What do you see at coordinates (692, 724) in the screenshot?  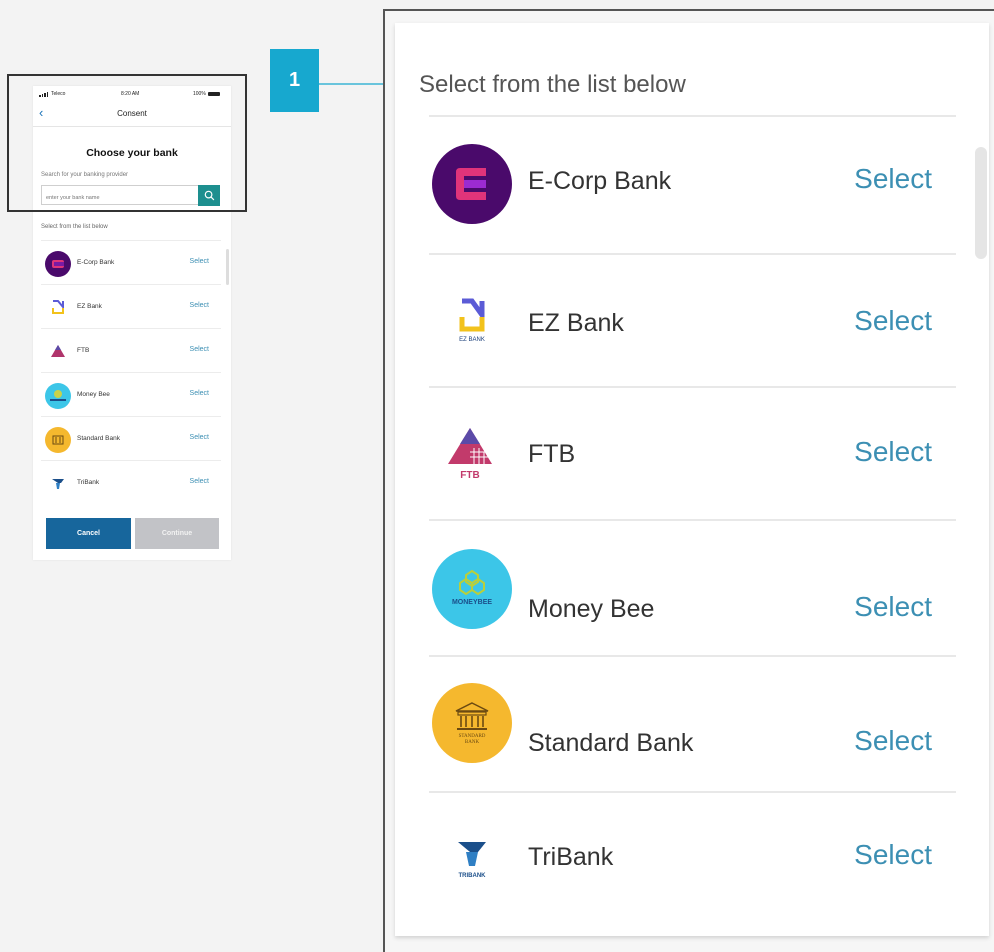 I see `bank-row-standard: STANDARD BANK Standard Bank Select` at bounding box center [692, 724].